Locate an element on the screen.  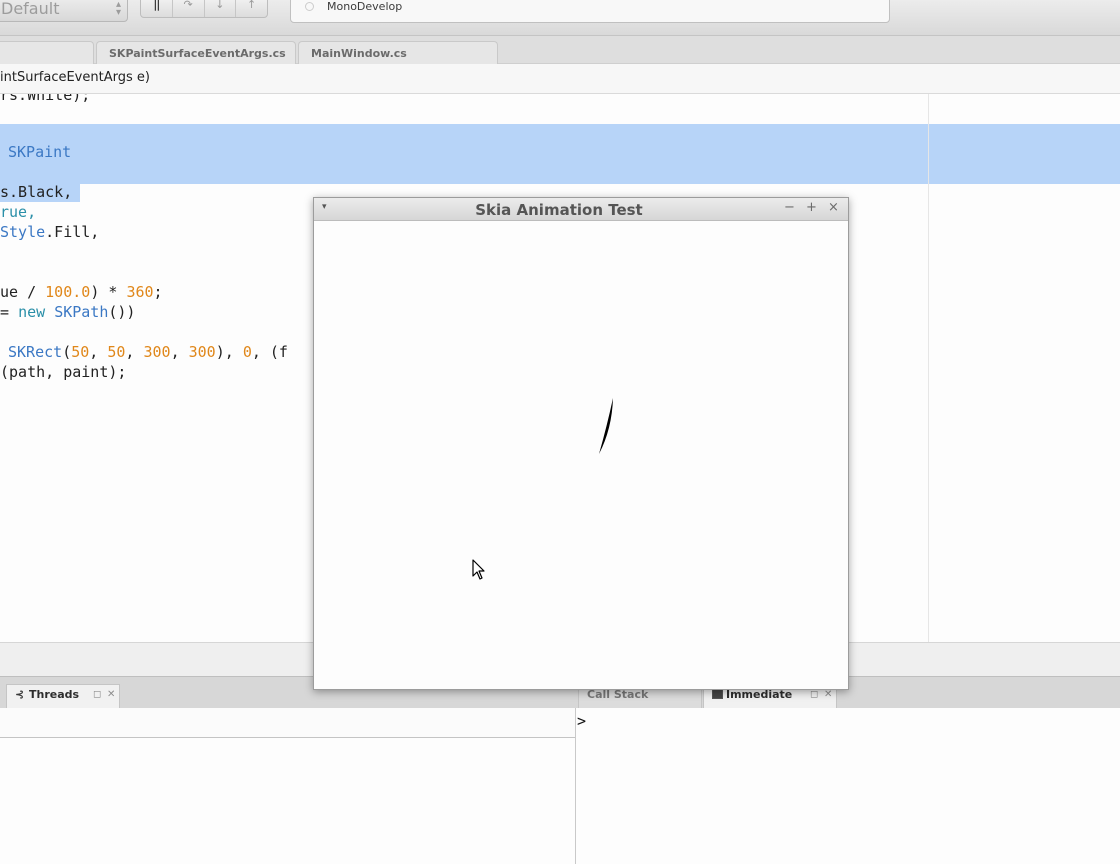
code-line: s.Black, is located at coordinates (36, 192).